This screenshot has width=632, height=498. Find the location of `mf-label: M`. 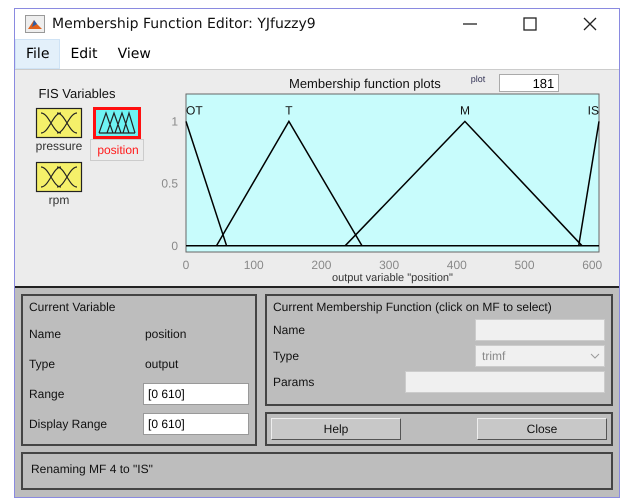

mf-label: M is located at coordinates (465, 110).